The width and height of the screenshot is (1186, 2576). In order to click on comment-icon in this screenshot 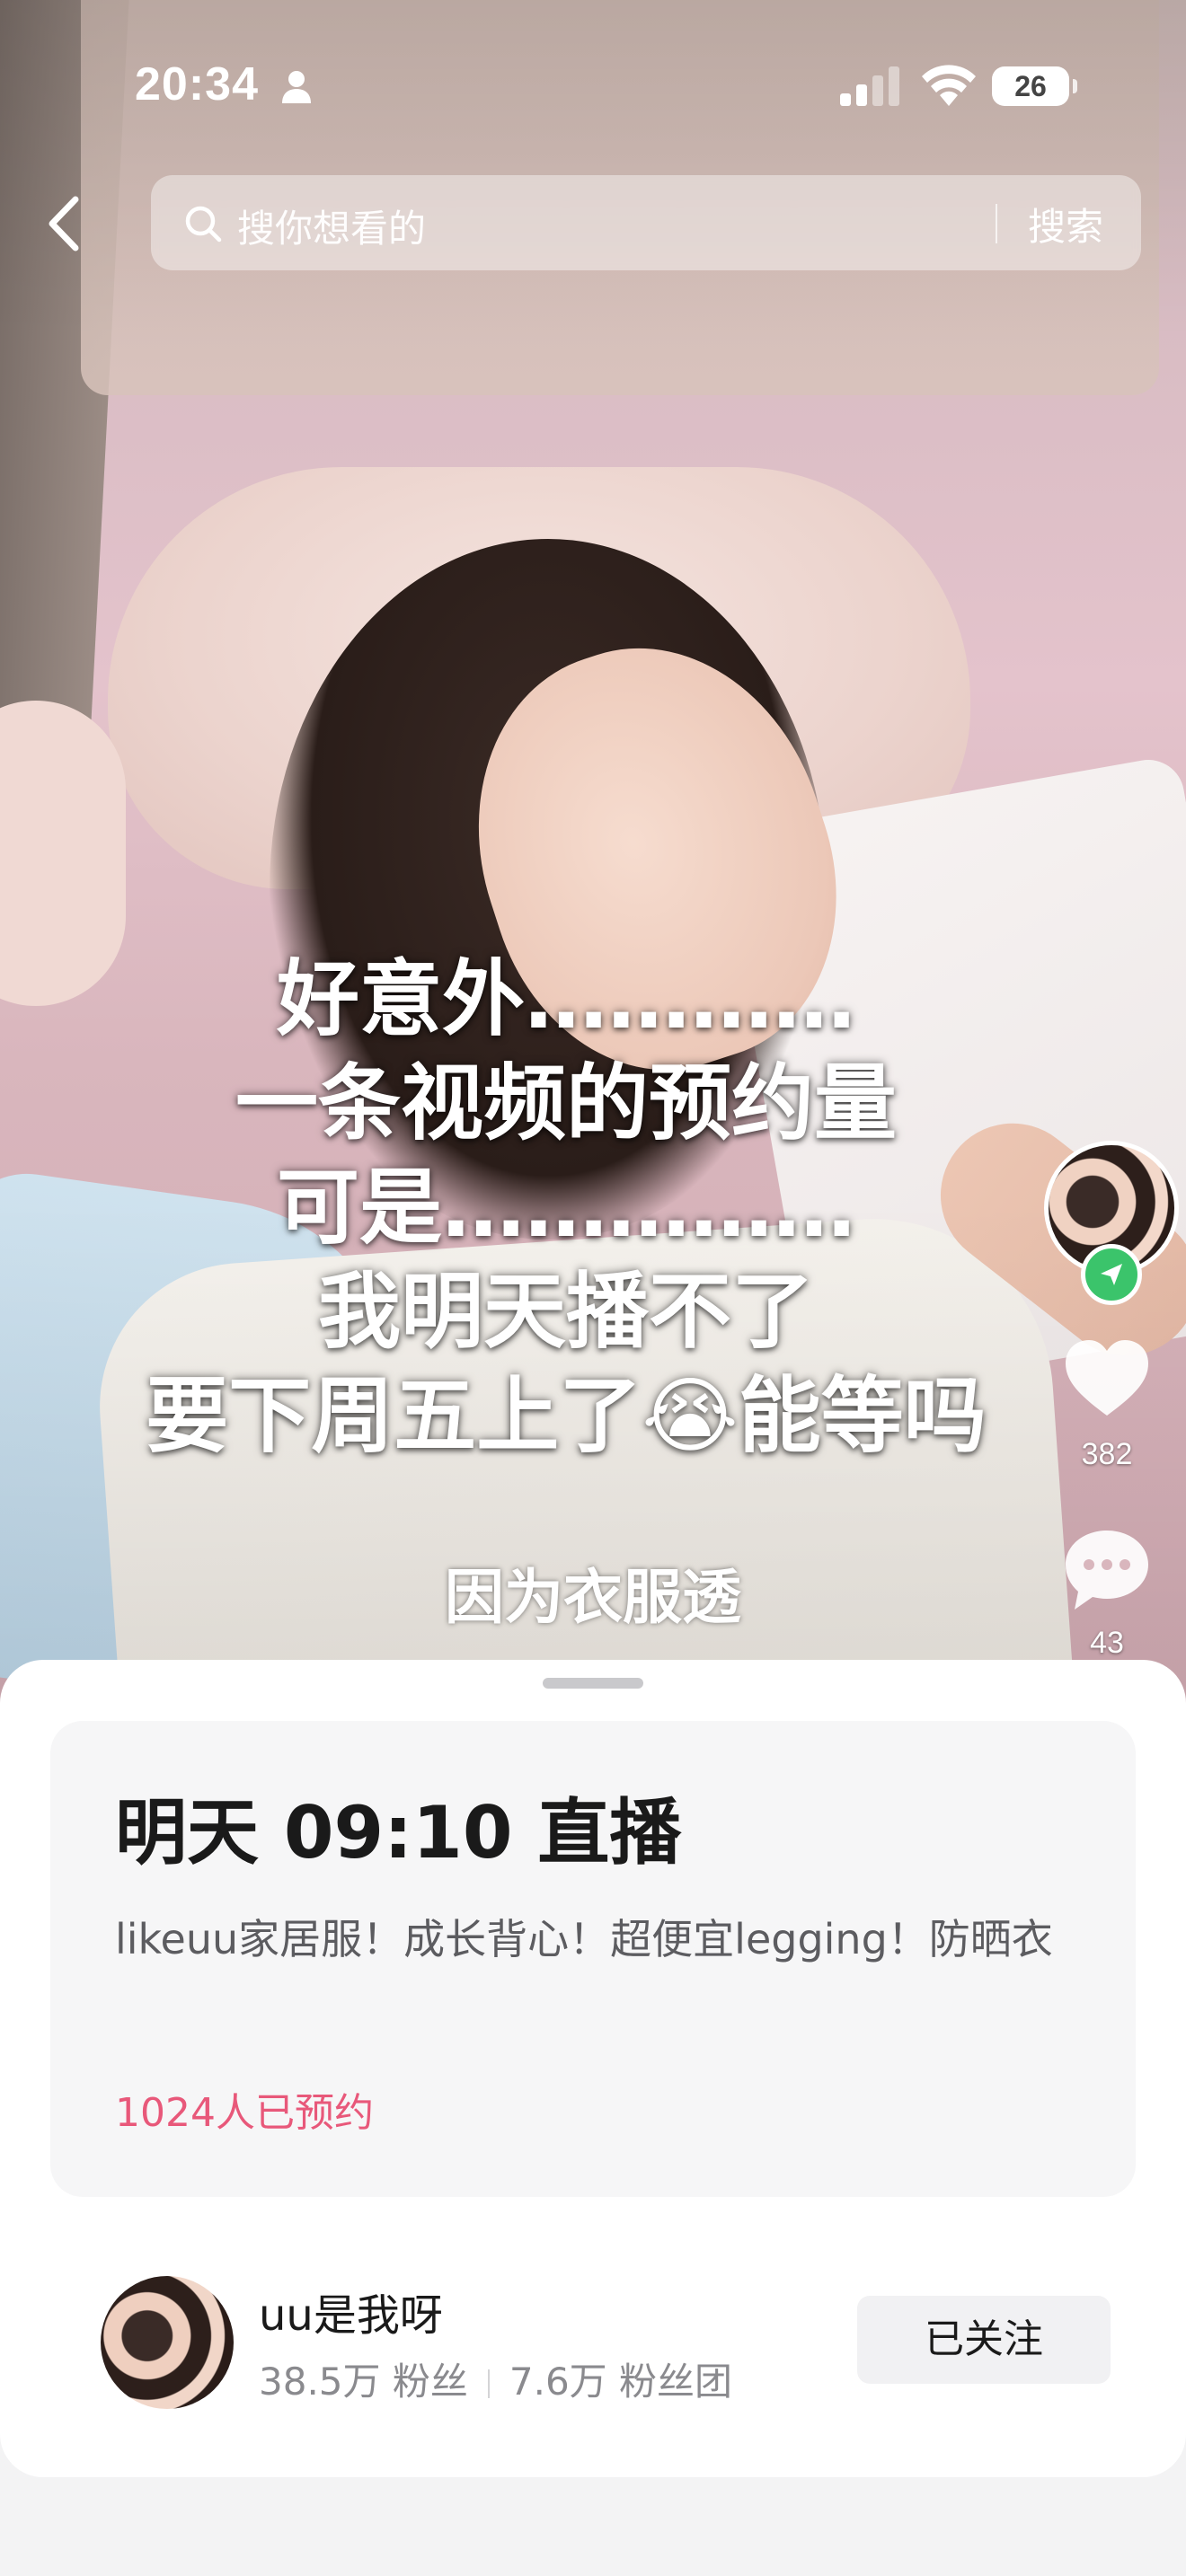, I will do `click(1107, 1570)`.